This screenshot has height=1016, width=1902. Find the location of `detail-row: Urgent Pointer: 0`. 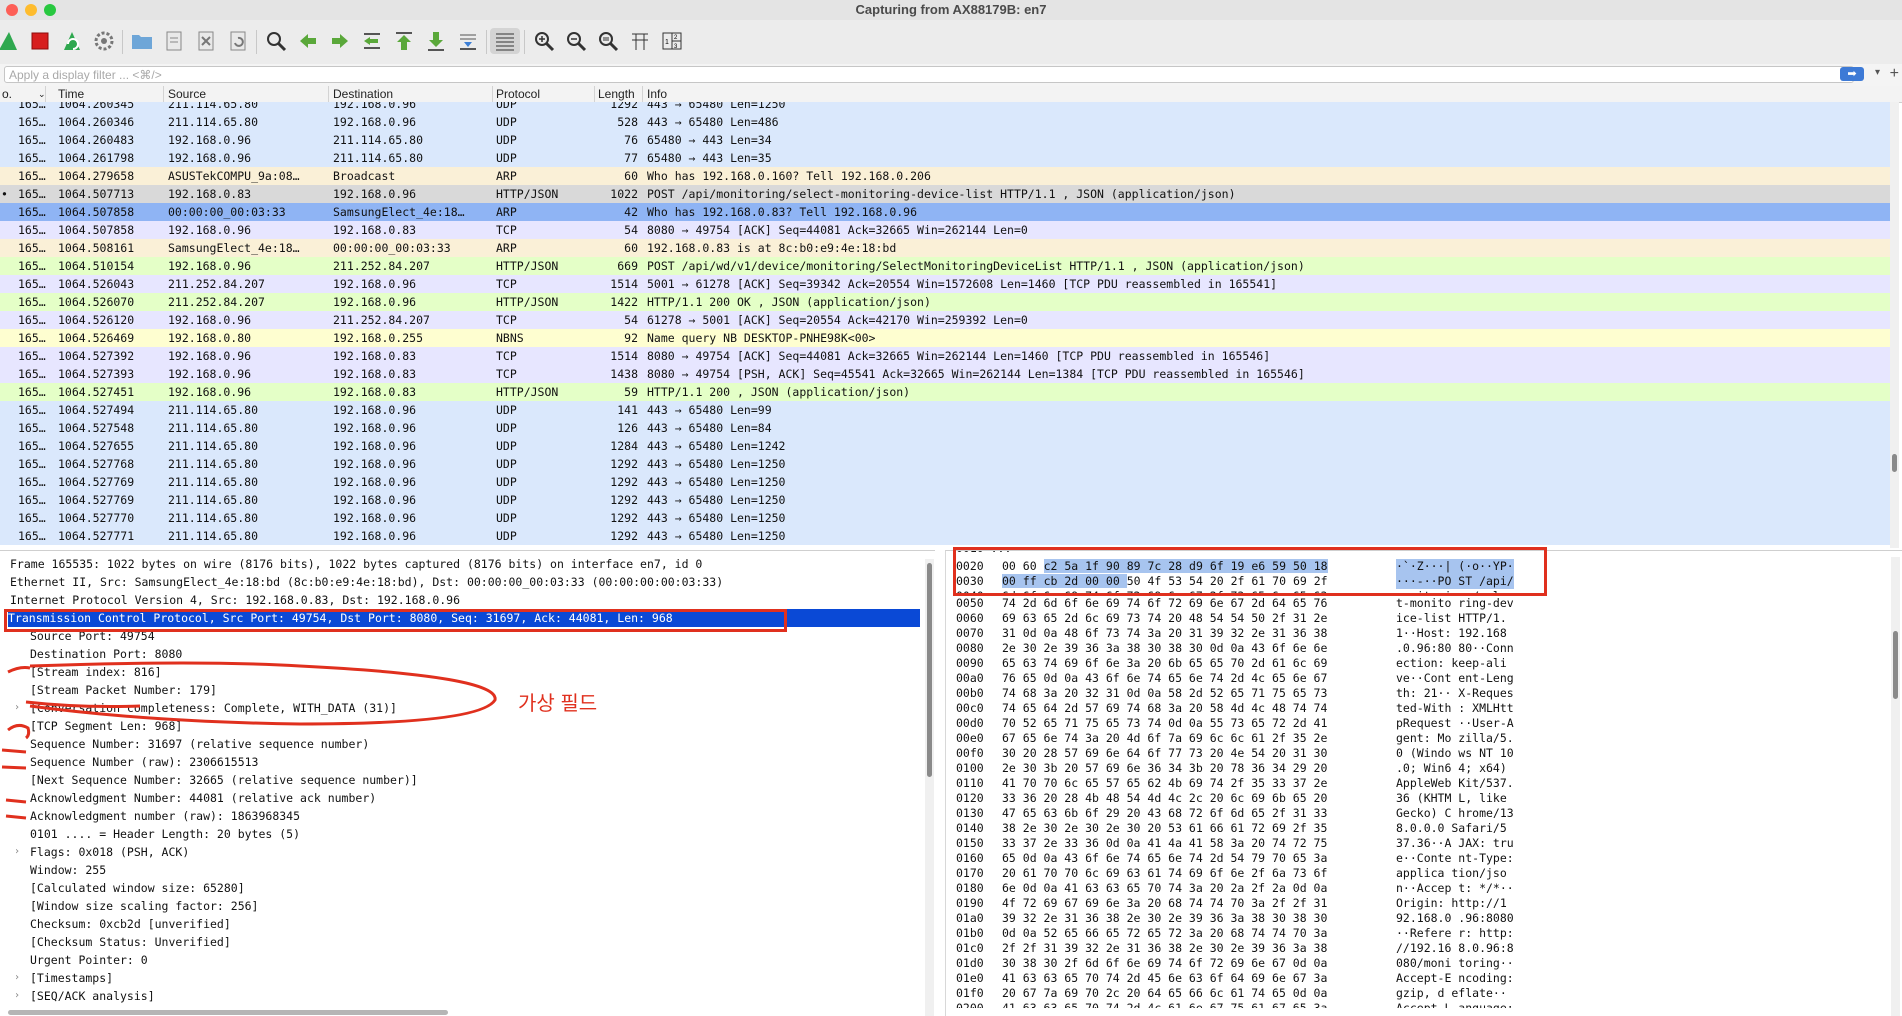

detail-row: Urgent Pointer: 0 is located at coordinates (89, 960).